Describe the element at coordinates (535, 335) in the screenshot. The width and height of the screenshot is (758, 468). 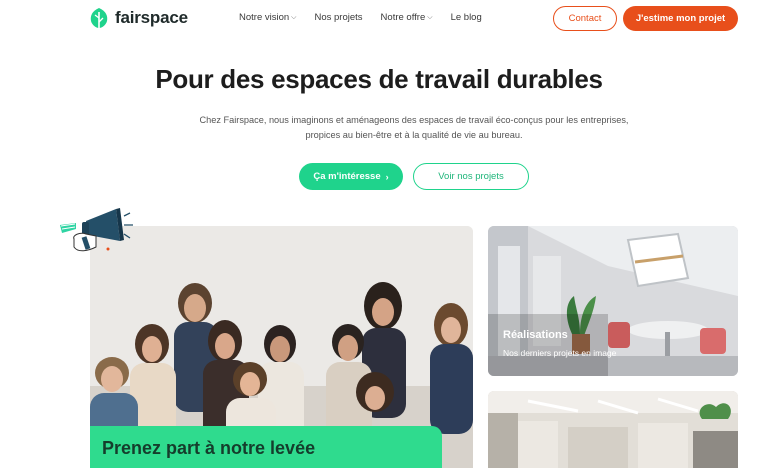
I see `realisations-title: Réalisations` at that location.